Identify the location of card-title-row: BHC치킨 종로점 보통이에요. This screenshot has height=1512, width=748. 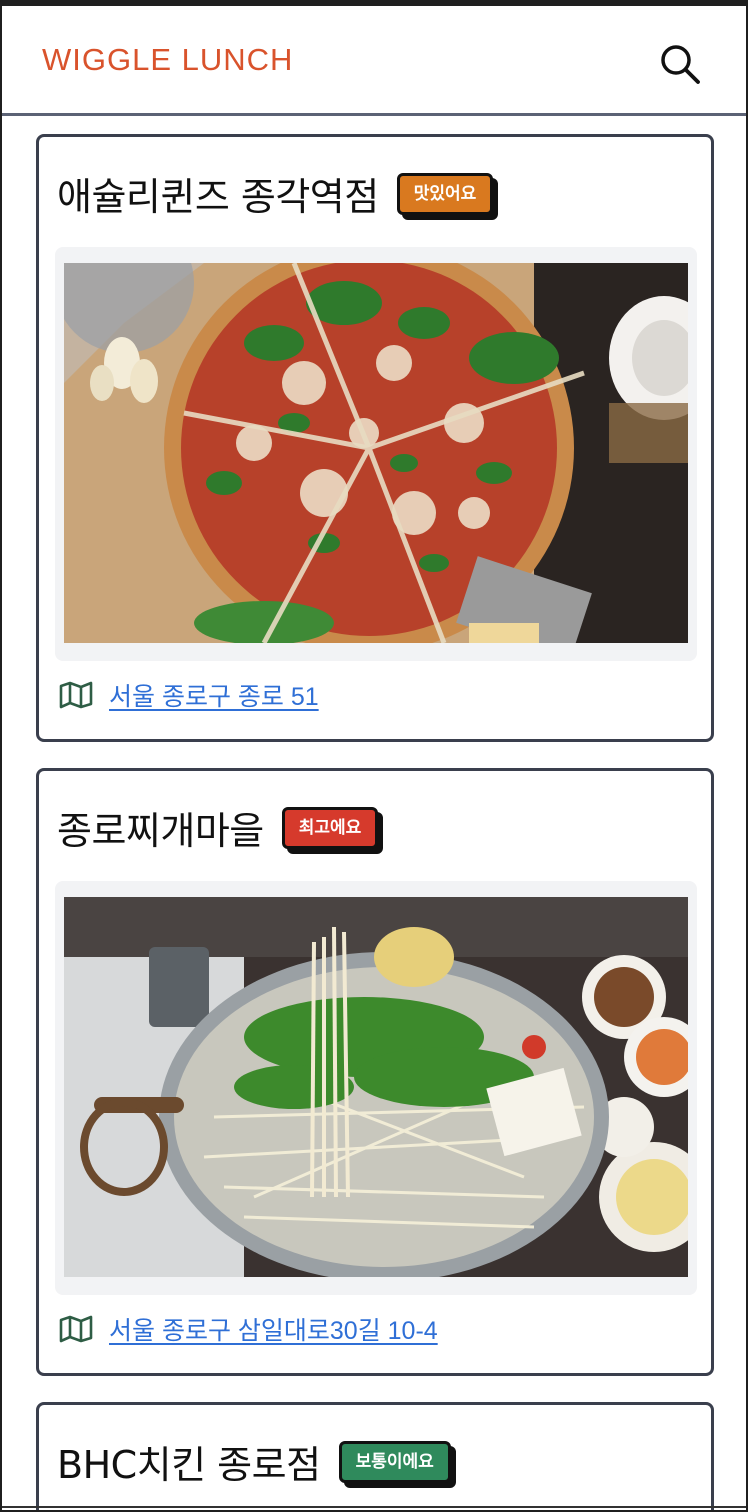
(254, 1461).